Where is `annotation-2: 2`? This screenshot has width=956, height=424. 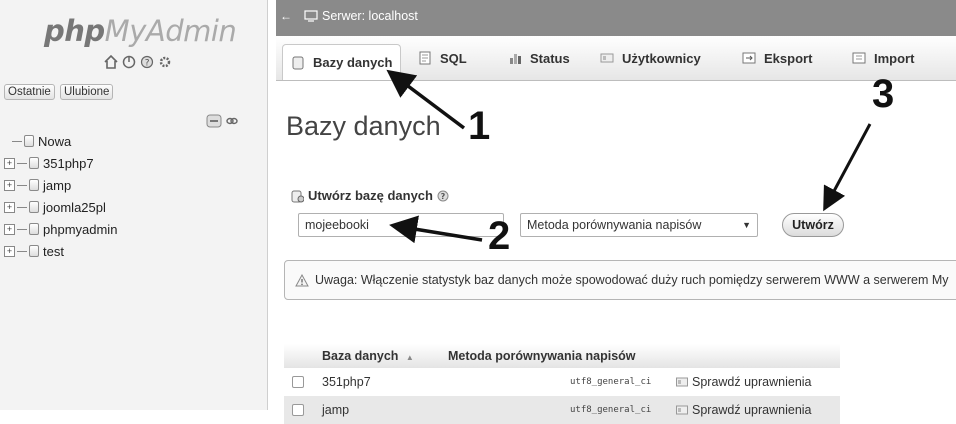 annotation-2: 2 is located at coordinates (499, 236).